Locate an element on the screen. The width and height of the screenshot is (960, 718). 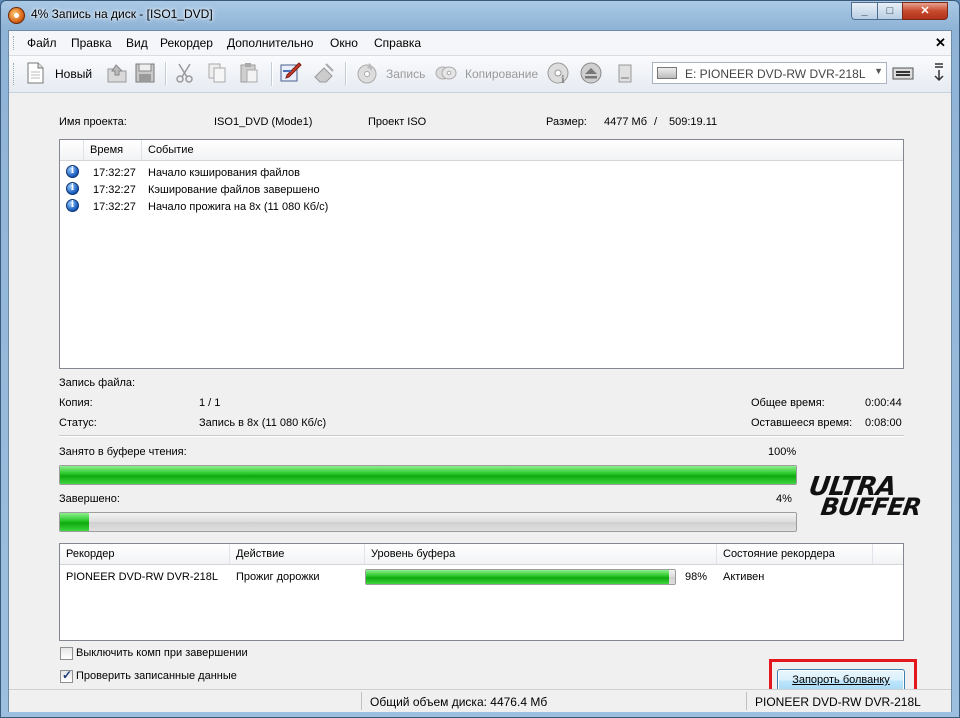
menu-file: Файл is located at coordinates (42, 43).